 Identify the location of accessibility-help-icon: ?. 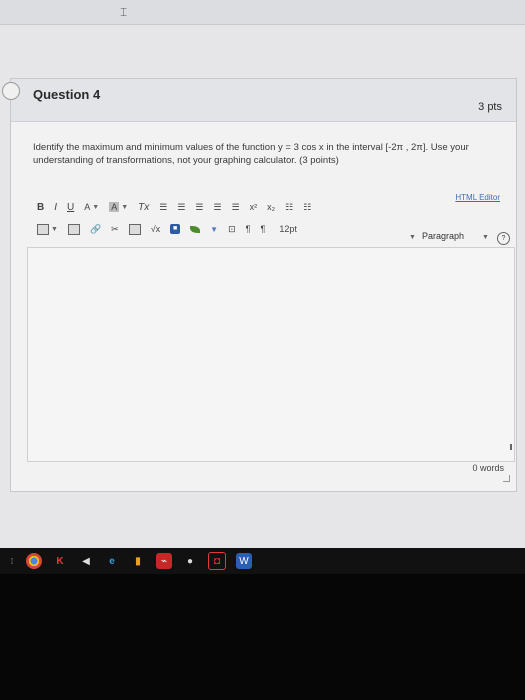
(503, 238).